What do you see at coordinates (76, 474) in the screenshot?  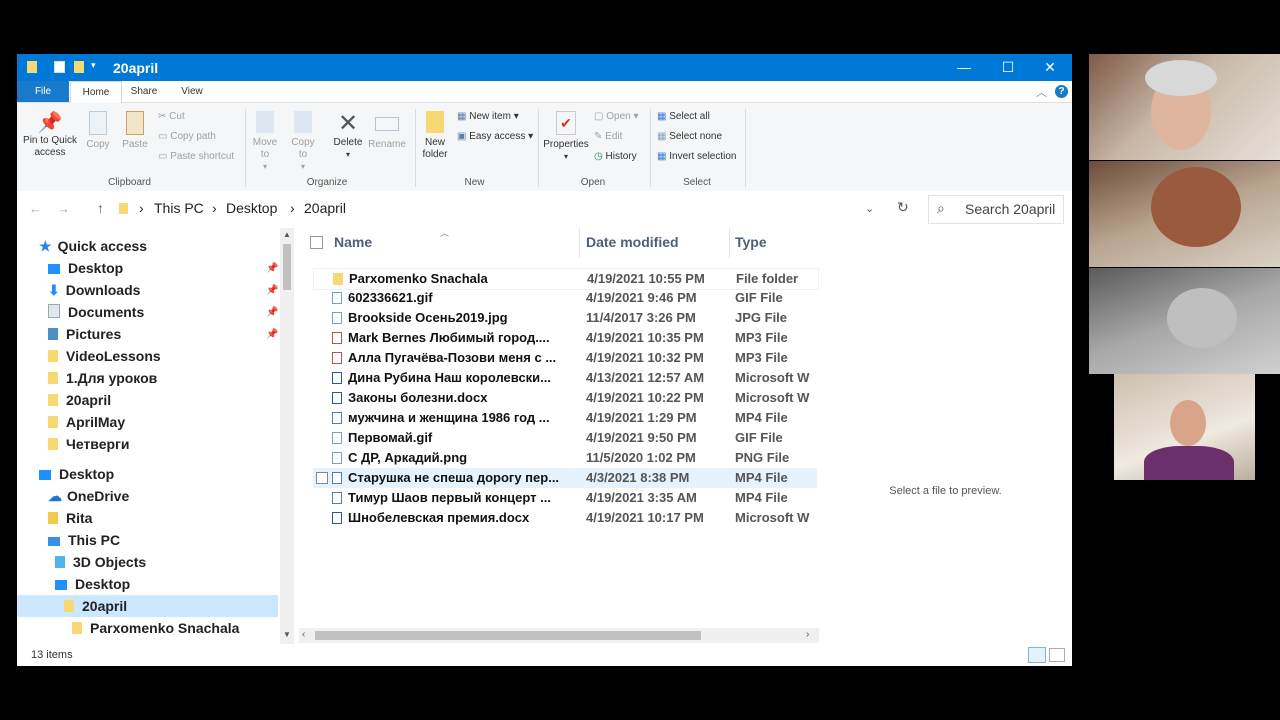 I see `sidebar-item-desktop-root: Desktop` at bounding box center [76, 474].